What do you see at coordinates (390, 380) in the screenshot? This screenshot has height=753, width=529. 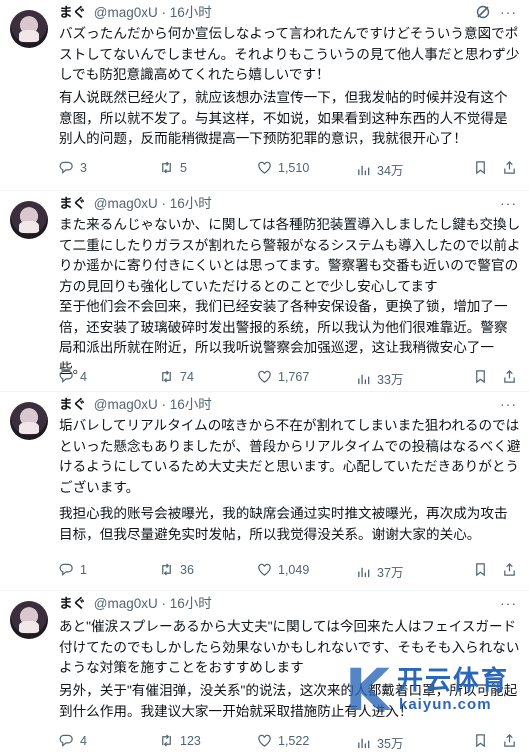 I see `view-count: 33万` at bounding box center [390, 380].